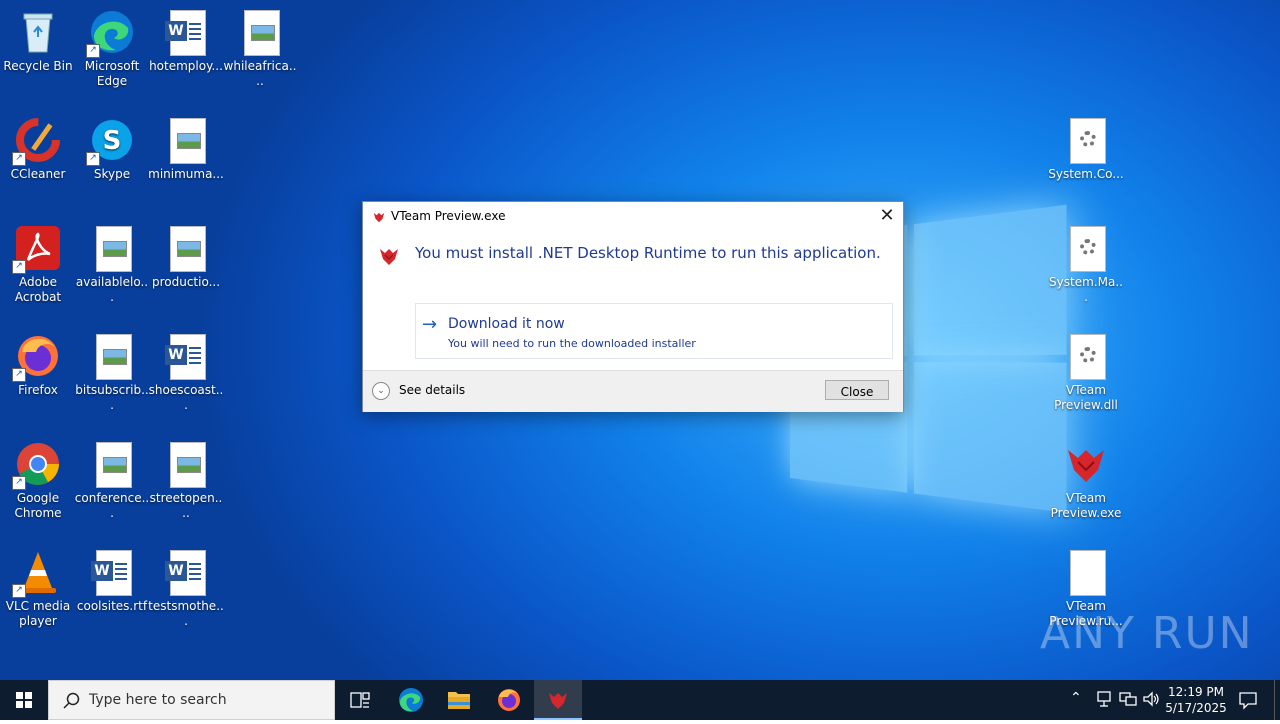 The image size is (1280, 724). What do you see at coordinates (1076, 698) in the screenshot?
I see `chevron-up-icon: ⌃` at bounding box center [1076, 698].